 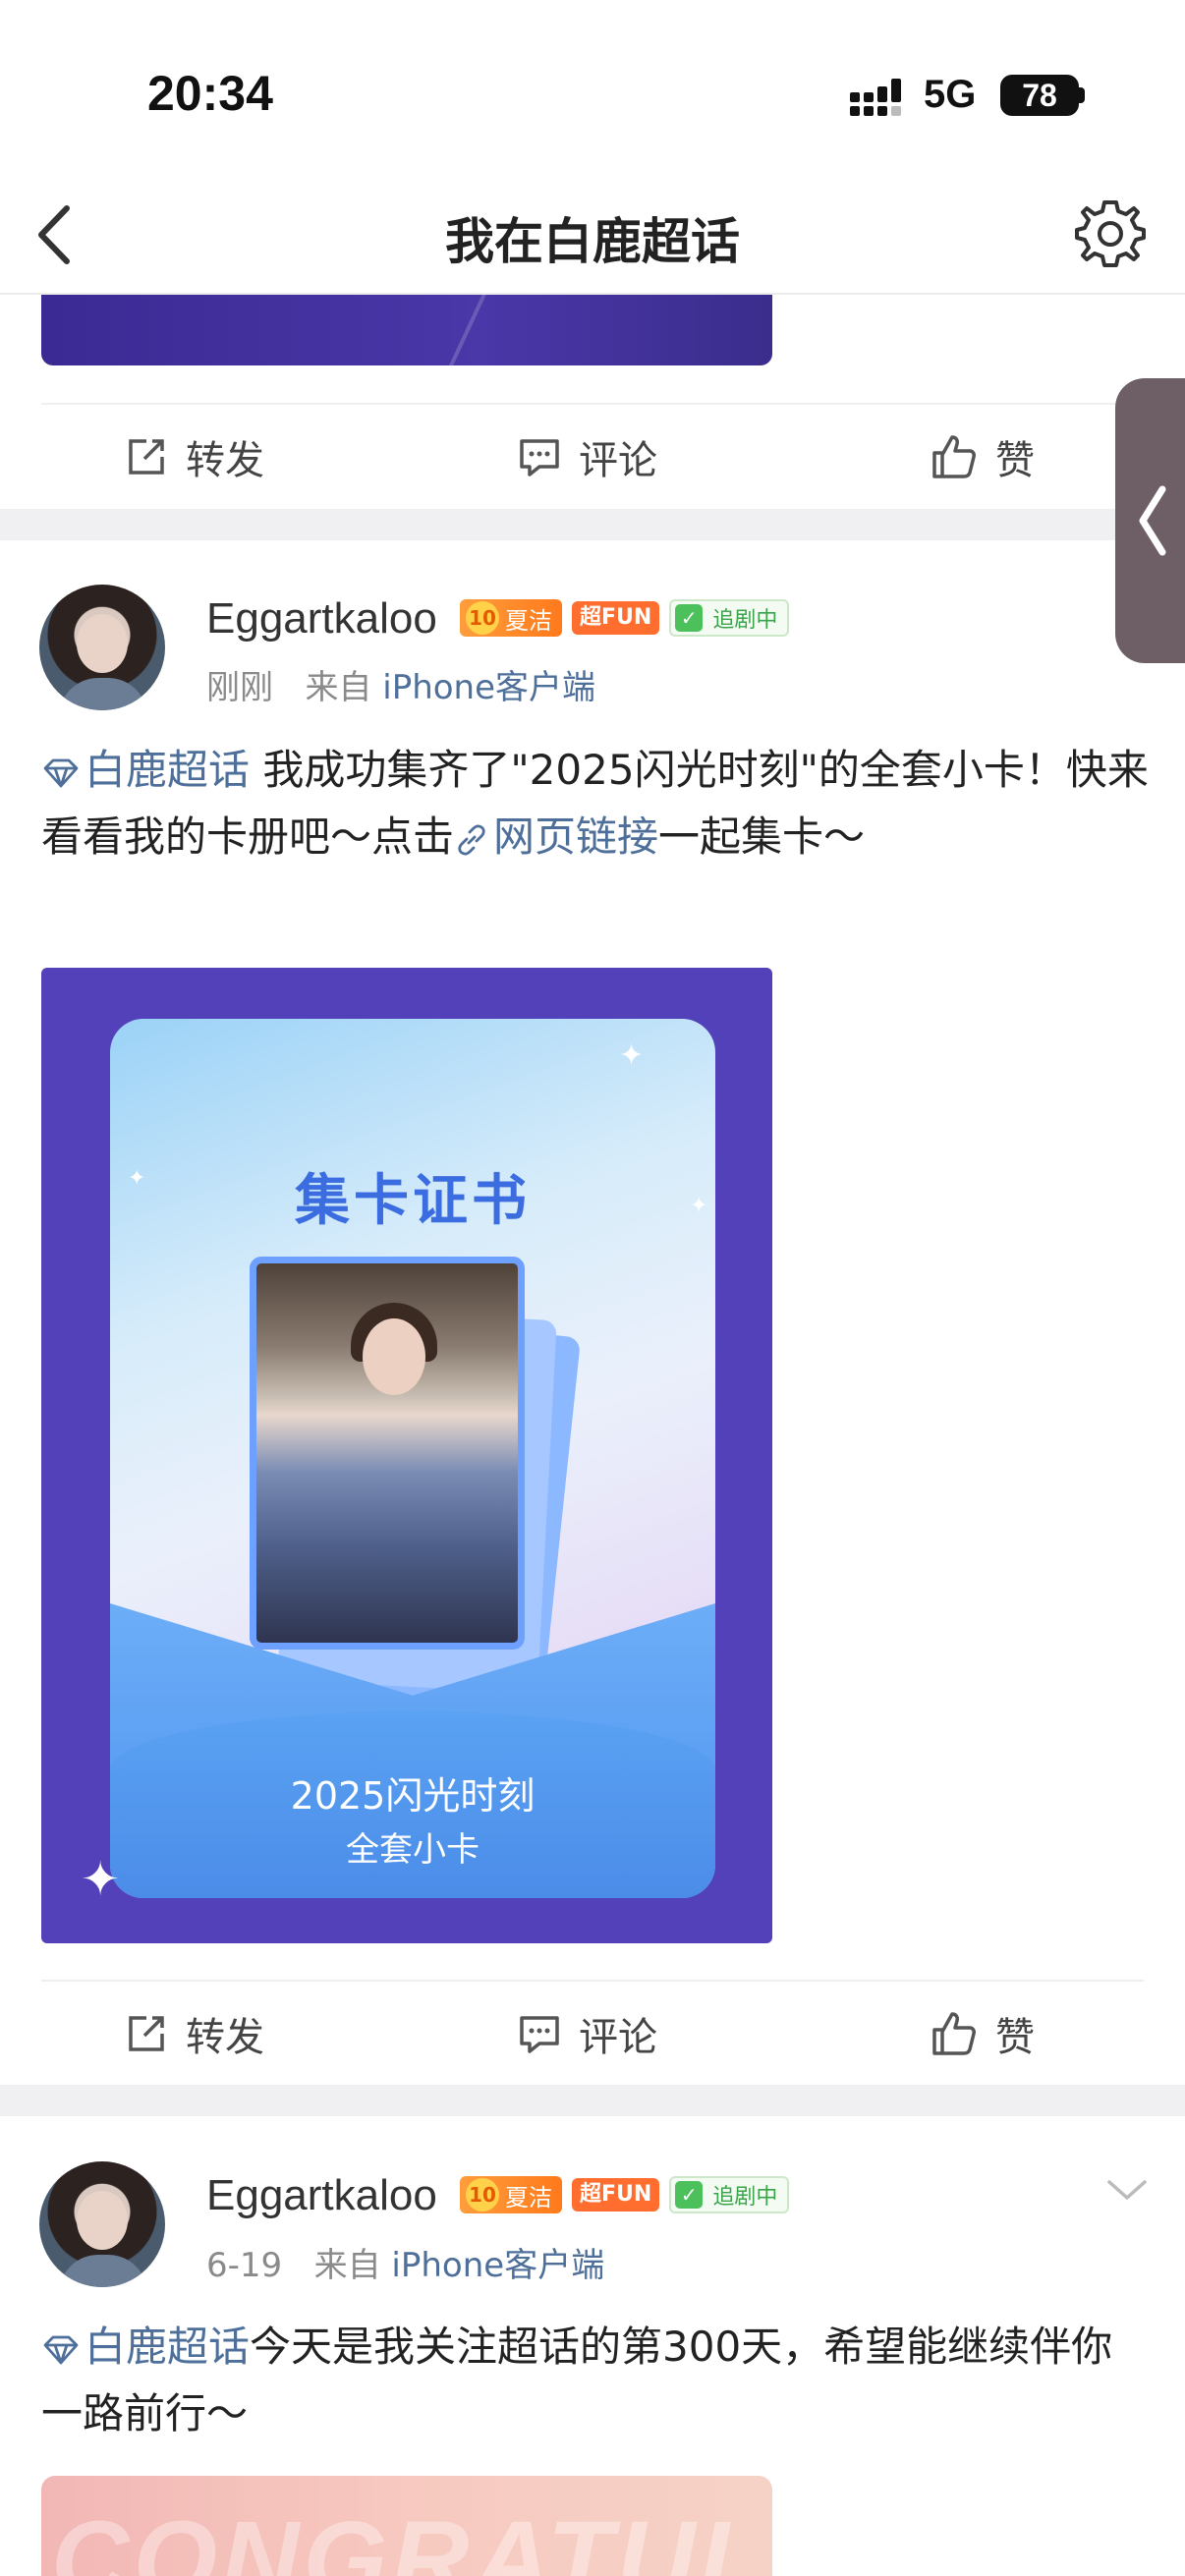 I want to click on side-collapse-tab, so click(x=1150, y=520).